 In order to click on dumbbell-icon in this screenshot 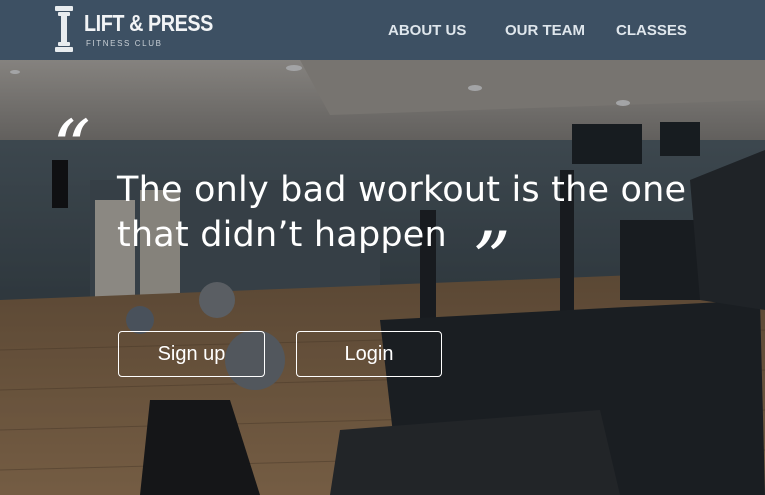, I will do `click(64, 29)`.